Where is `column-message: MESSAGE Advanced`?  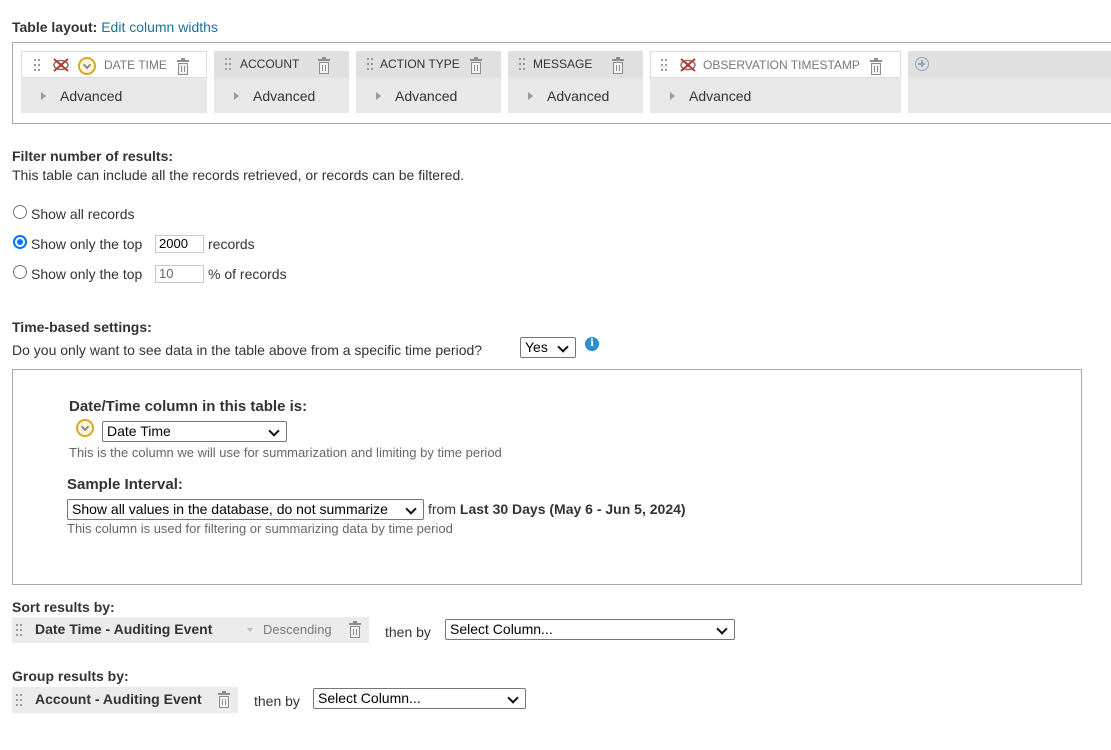
column-message: MESSAGE Advanced is located at coordinates (575, 82).